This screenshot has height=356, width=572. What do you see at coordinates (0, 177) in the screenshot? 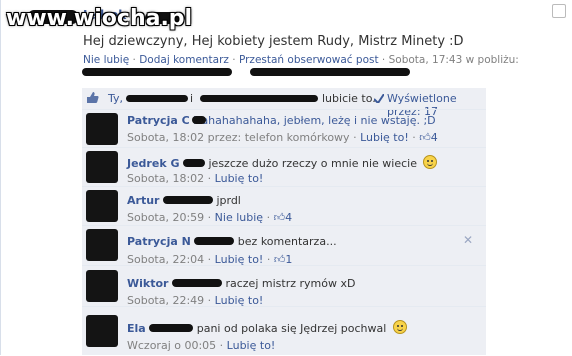
I see `page-border` at bounding box center [0, 177].